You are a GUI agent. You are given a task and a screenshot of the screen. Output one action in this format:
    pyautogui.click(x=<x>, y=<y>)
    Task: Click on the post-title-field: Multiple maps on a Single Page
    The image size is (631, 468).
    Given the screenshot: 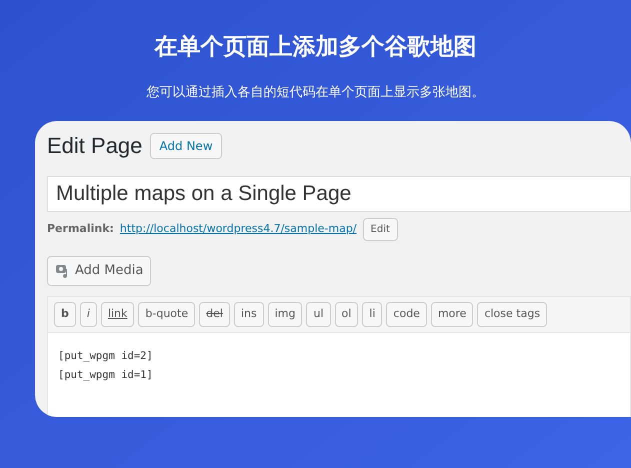 What is the action you would take?
    pyautogui.click(x=339, y=194)
    